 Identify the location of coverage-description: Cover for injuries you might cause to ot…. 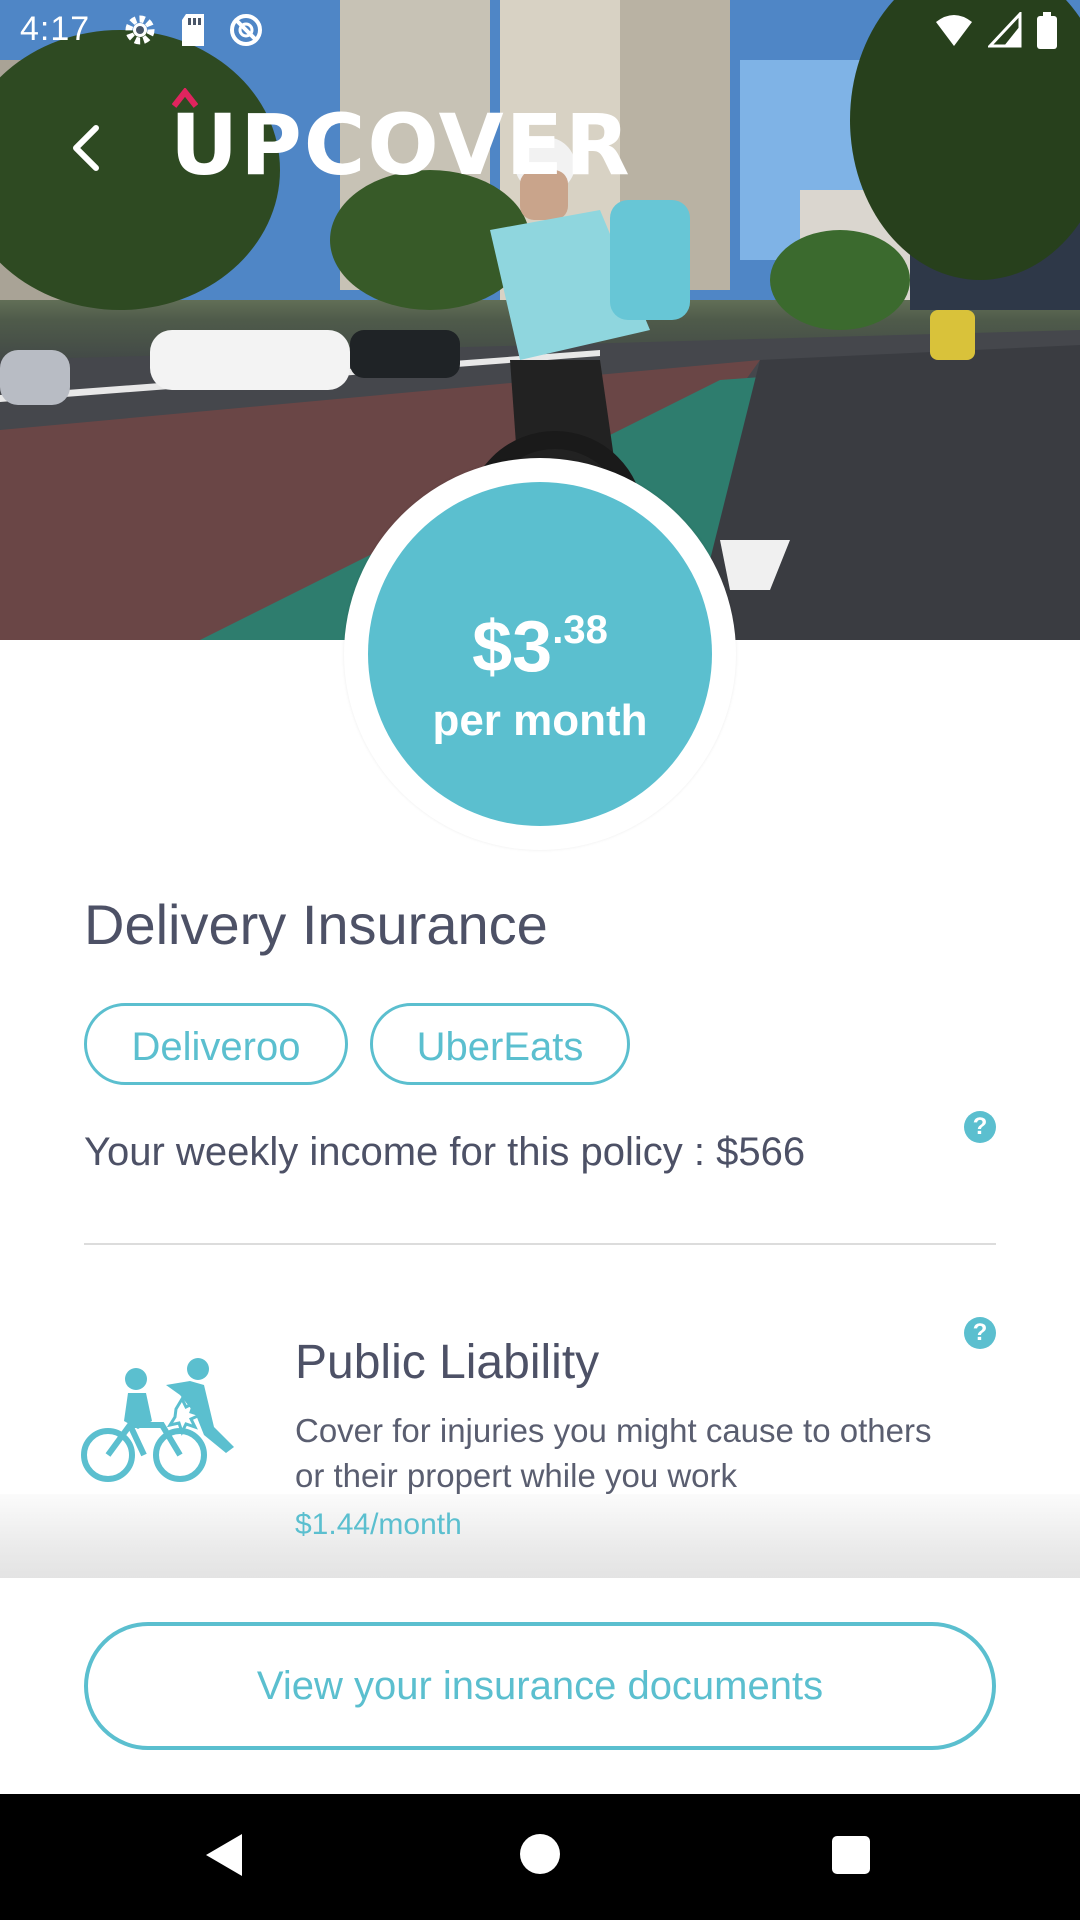
(613, 1453).